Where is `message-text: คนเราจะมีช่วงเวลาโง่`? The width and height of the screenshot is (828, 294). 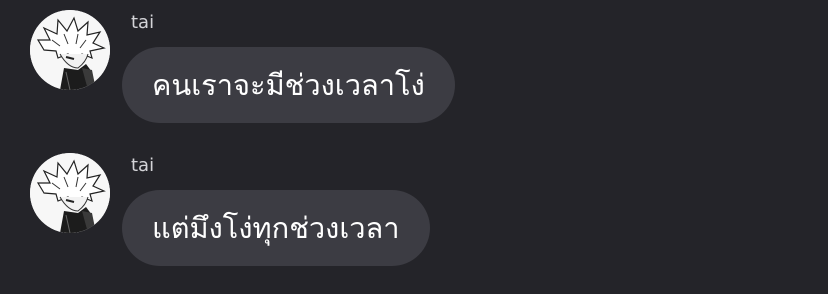 message-text: คนเราจะมีช่วงเวลาโง่ is located at coordinates (288, 85).